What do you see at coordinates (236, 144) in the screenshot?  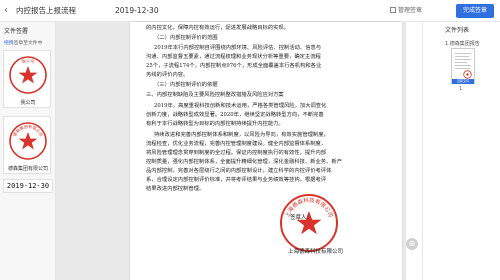 I see `doc-paragraph: 流程检查，优化业务流程，完善内控管理制度建设。健全内部监督体系制度，` at bounding box center [236, 144].